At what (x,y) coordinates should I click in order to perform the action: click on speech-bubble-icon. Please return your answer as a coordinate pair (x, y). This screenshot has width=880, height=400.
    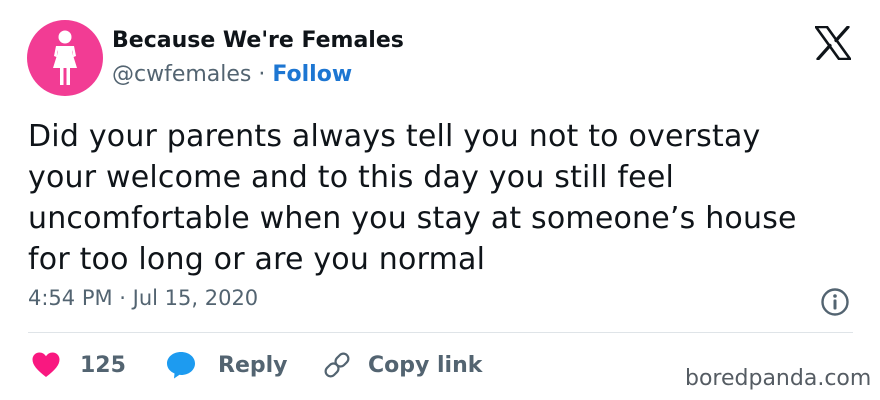
    Looking at the image, I should click on (181, 365).